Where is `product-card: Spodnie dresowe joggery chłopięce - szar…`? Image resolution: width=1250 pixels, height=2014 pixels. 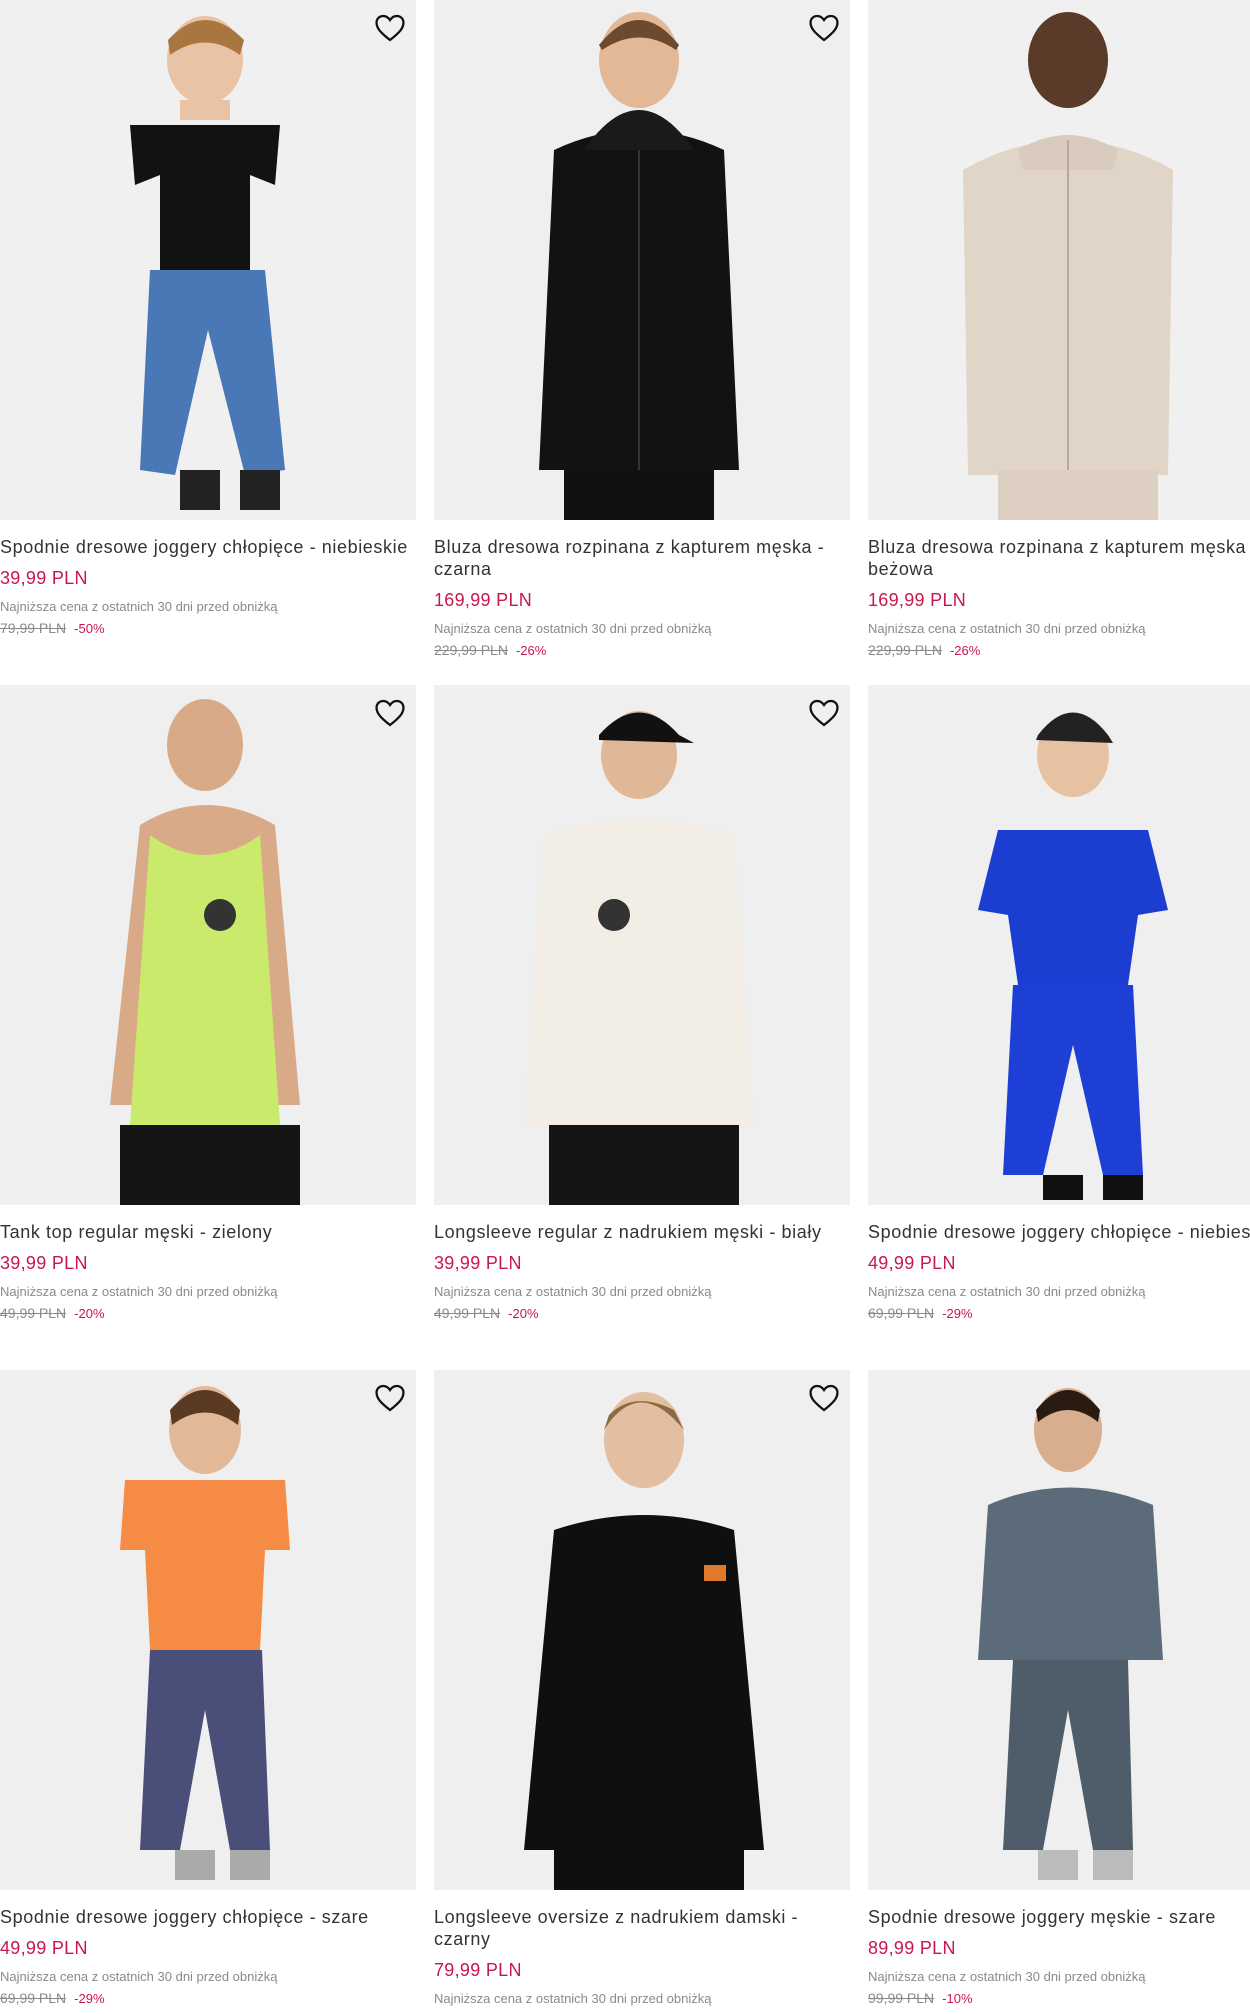
product-card: Spodnie dresowe joggery chłopięce - szar… is located at coordinates (208, 1689).